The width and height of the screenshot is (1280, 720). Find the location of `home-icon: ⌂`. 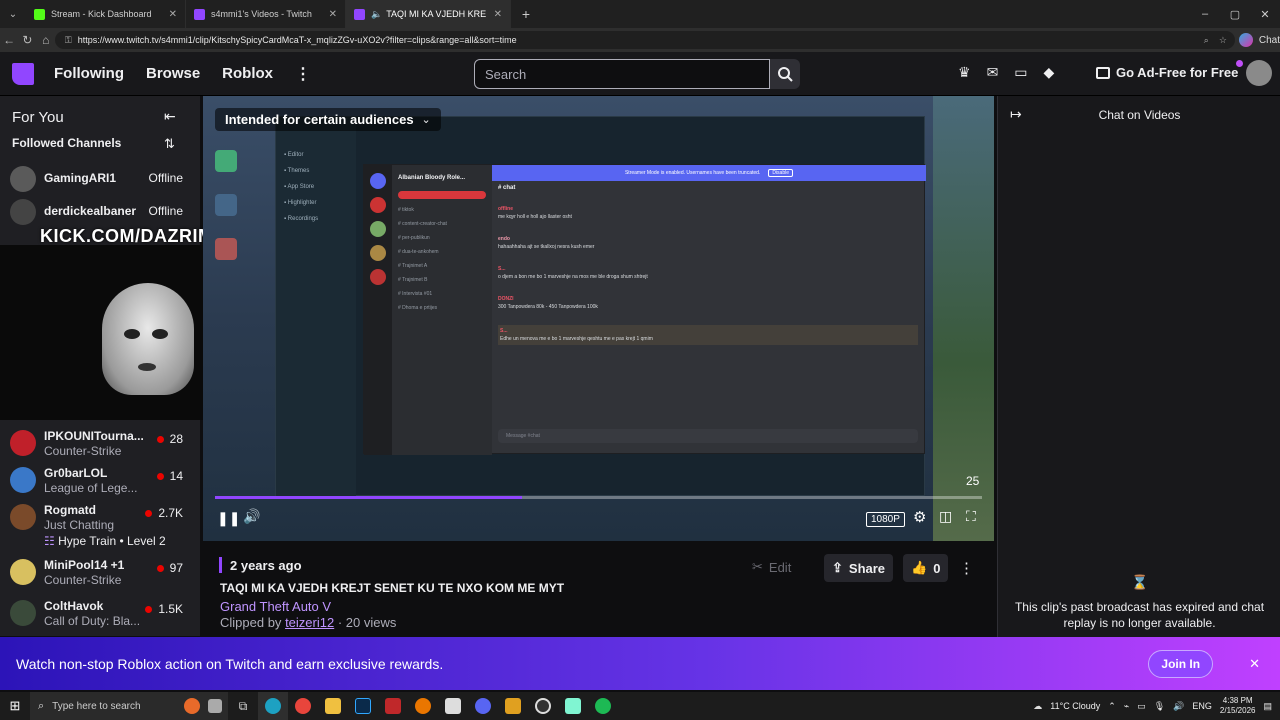

home-icon: ⌂ is located at coordinates (46, 40).